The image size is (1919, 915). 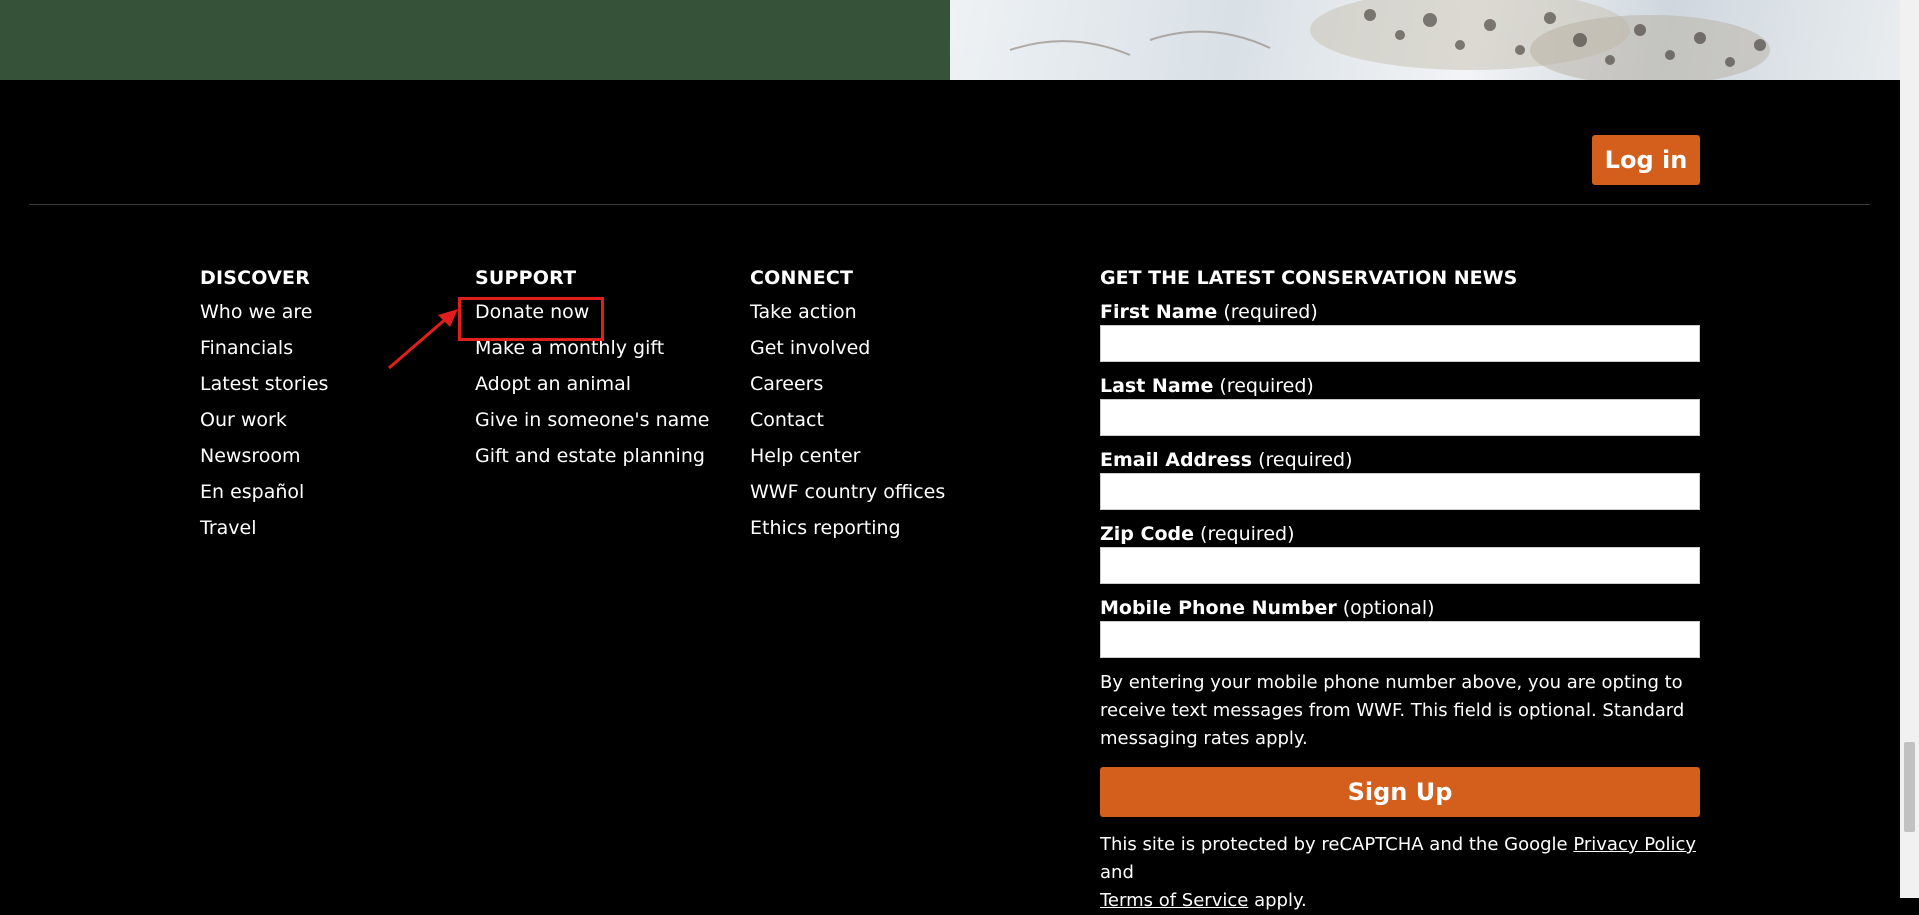 What do you see at coordinates (1400, 639) in the screenshot?
I see `mobile-phone-input` at bounding box center [1400, 639].